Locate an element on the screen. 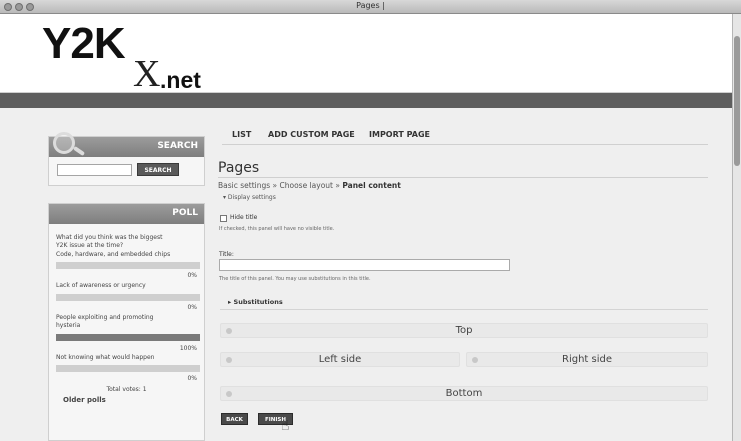 This screenshot has width=741, height=441. poll-option-label: Not knowing what would happen is located at coordinates (105, 357).